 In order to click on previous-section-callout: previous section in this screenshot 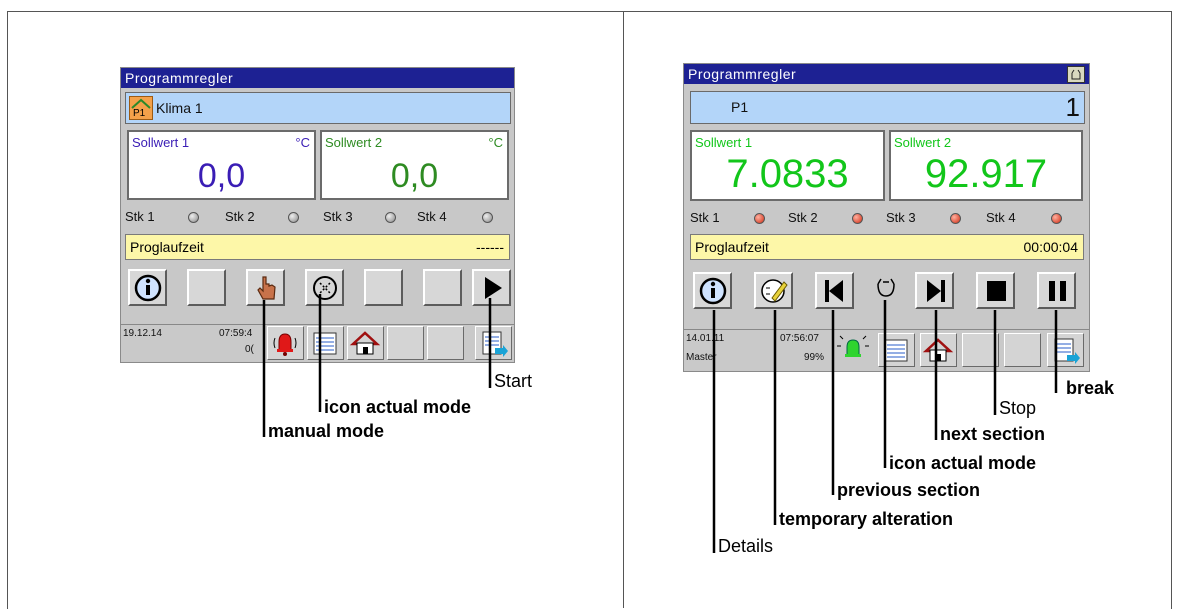, I will do `click(909, 490)`.